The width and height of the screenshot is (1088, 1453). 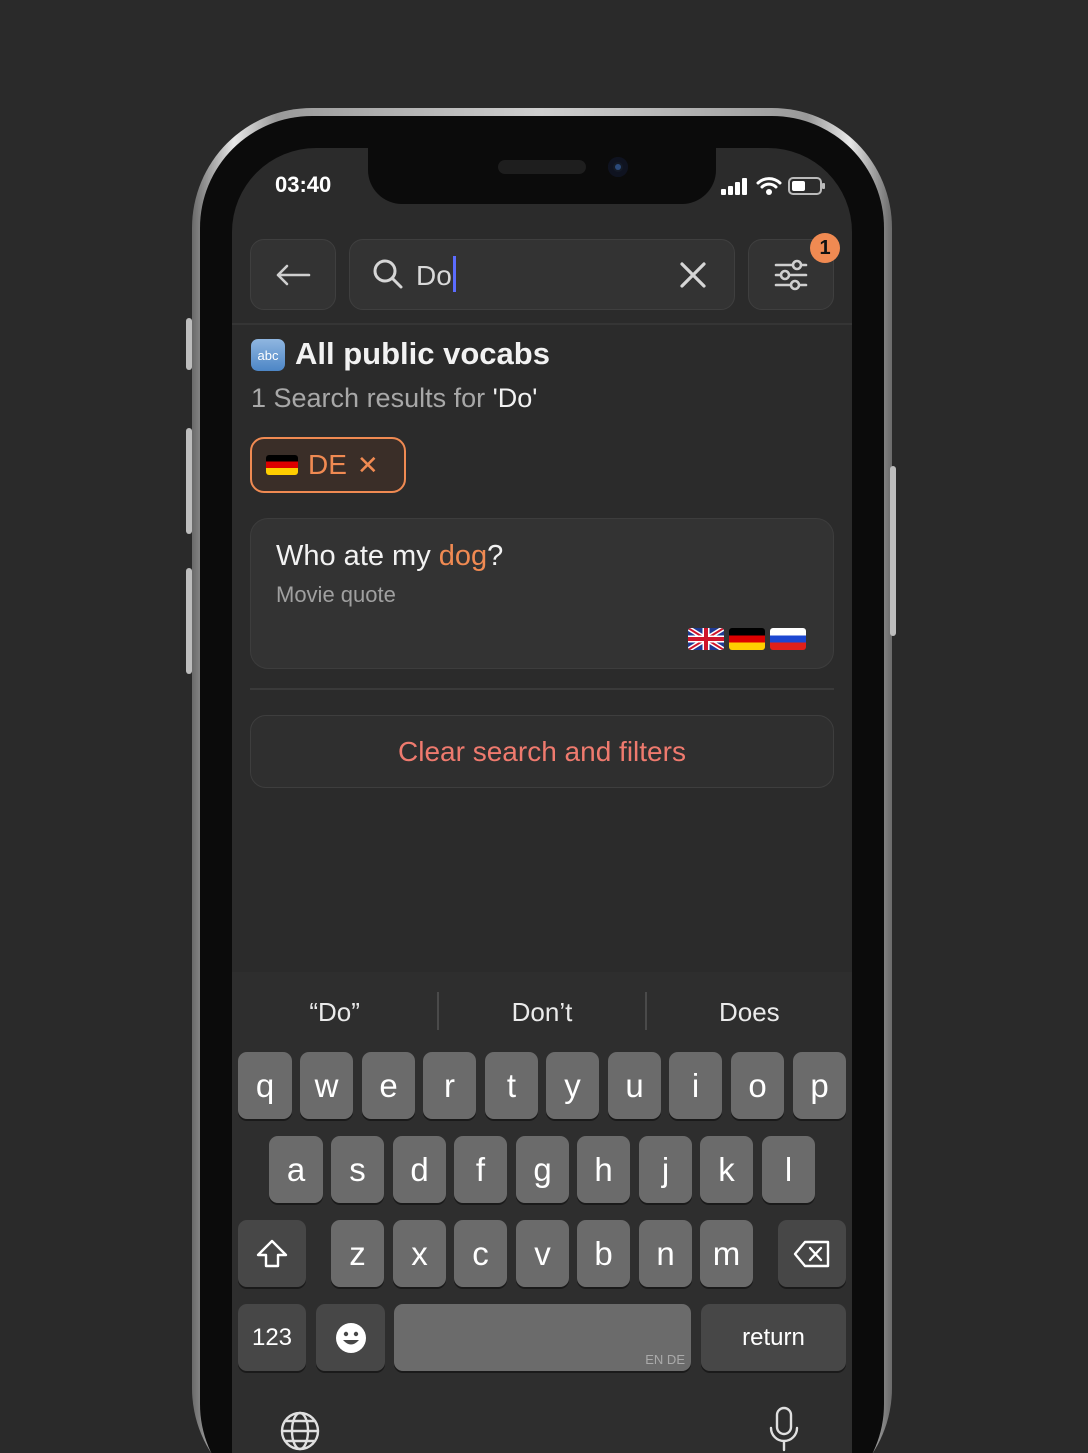 What do you see at coordinates (542, 751) in the screenshot?
I see `clear-search-and-filters-button: Clear search and filters` at bounding box center [542, 751].